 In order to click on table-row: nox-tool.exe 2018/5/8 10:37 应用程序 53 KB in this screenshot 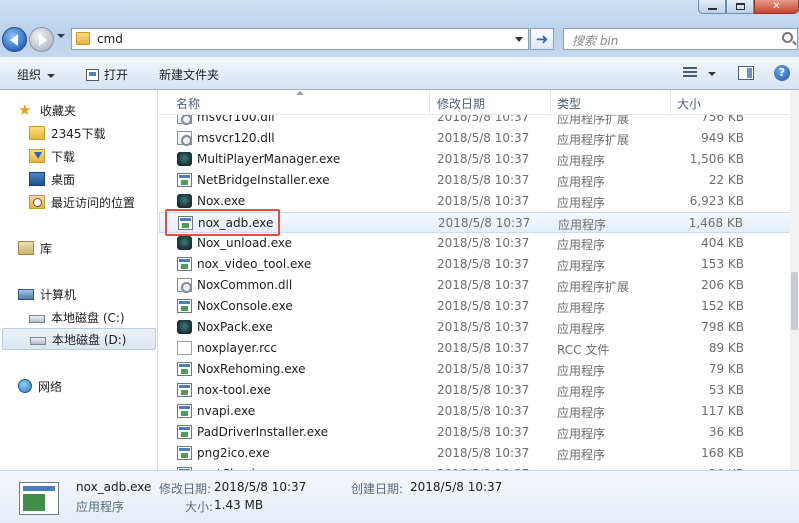, I will do `click(479, 390)`.